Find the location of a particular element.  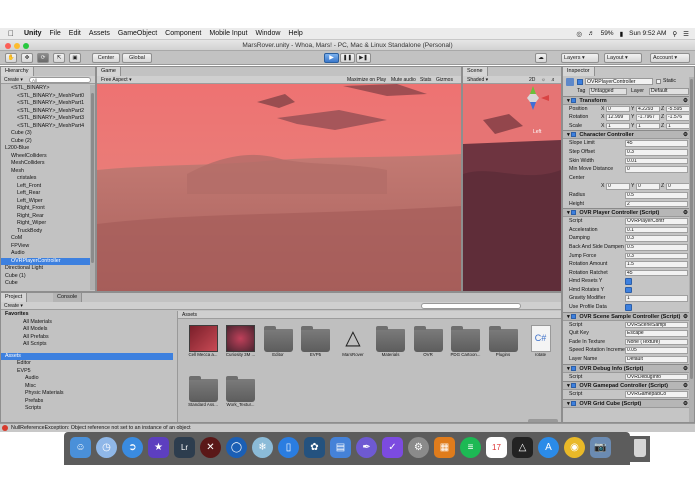

axis-x-input: 0 is located at coordinates (618, 186).